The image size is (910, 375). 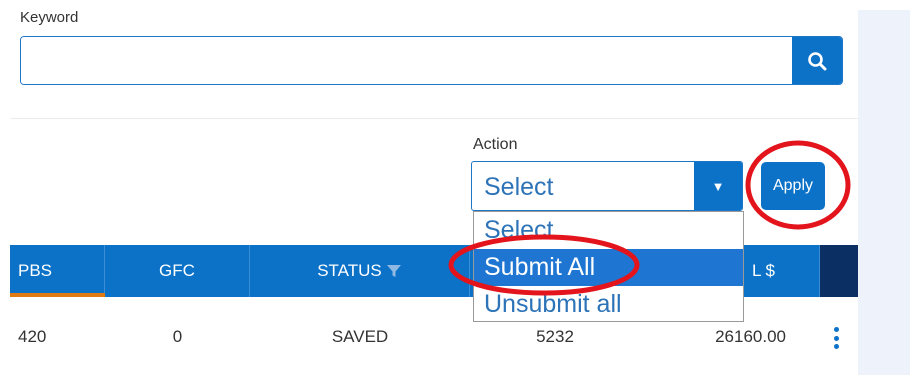 I want to click on cell-col4: 5232, so click(x=555, y=336).